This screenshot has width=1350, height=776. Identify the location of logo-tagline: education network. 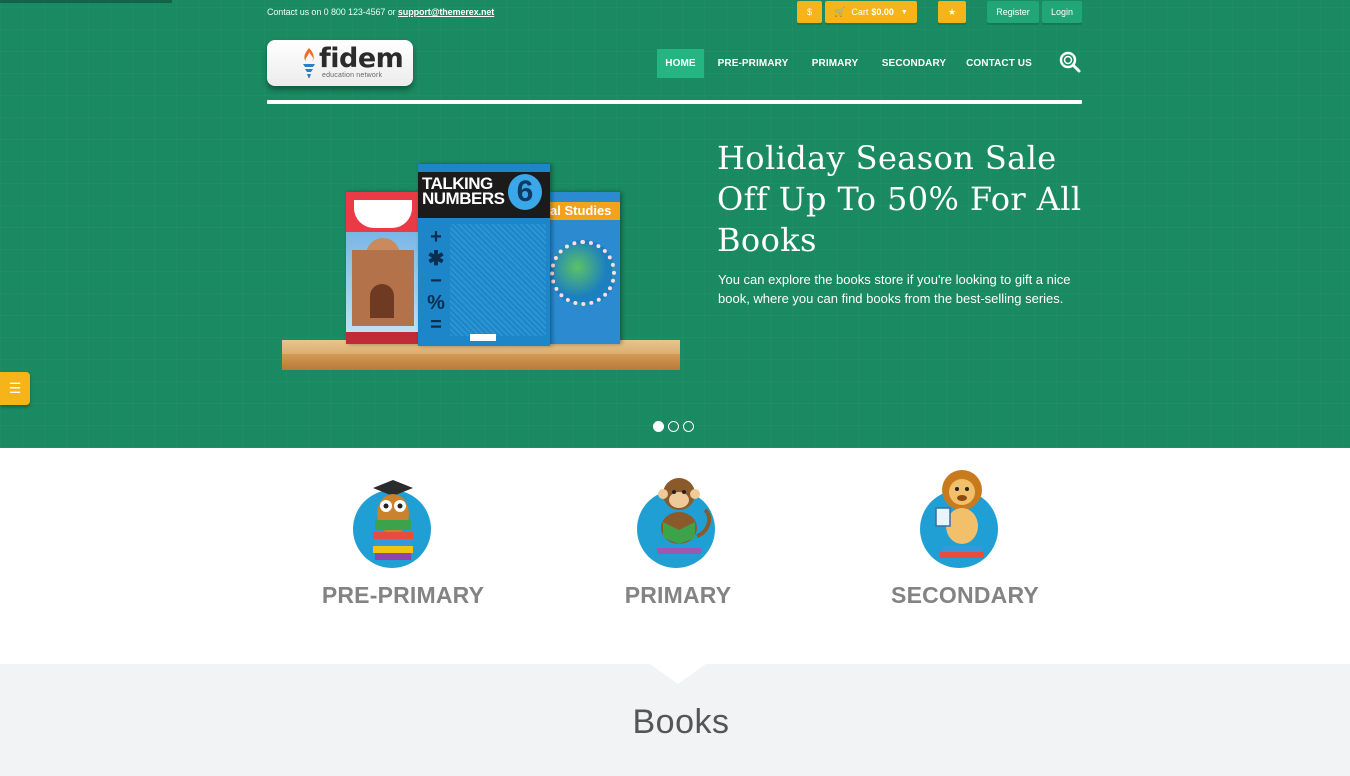
(352, 75).